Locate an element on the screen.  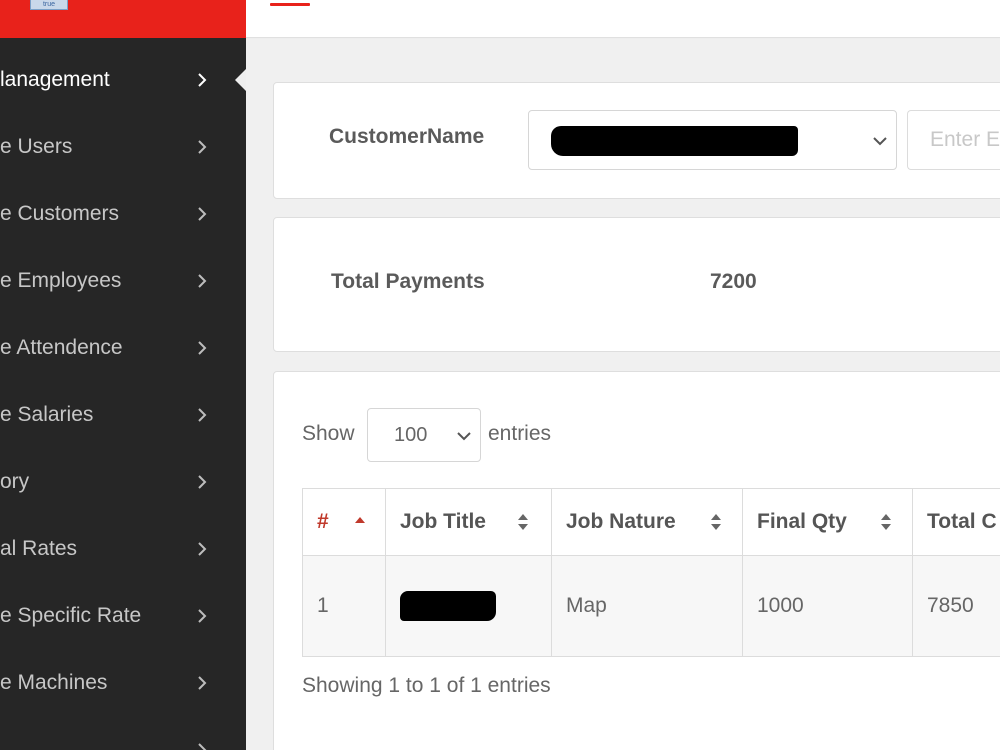
sidebar-item-salaries: e Salaries is located at coordinates (123, 414).